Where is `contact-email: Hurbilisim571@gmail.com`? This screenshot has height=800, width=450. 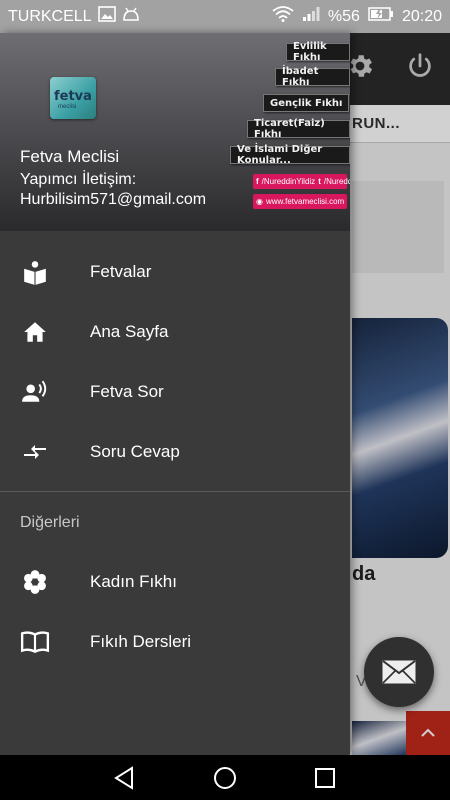
contact-email: Hurbilisim571@gmail.com is located at coordinates (113, 199).